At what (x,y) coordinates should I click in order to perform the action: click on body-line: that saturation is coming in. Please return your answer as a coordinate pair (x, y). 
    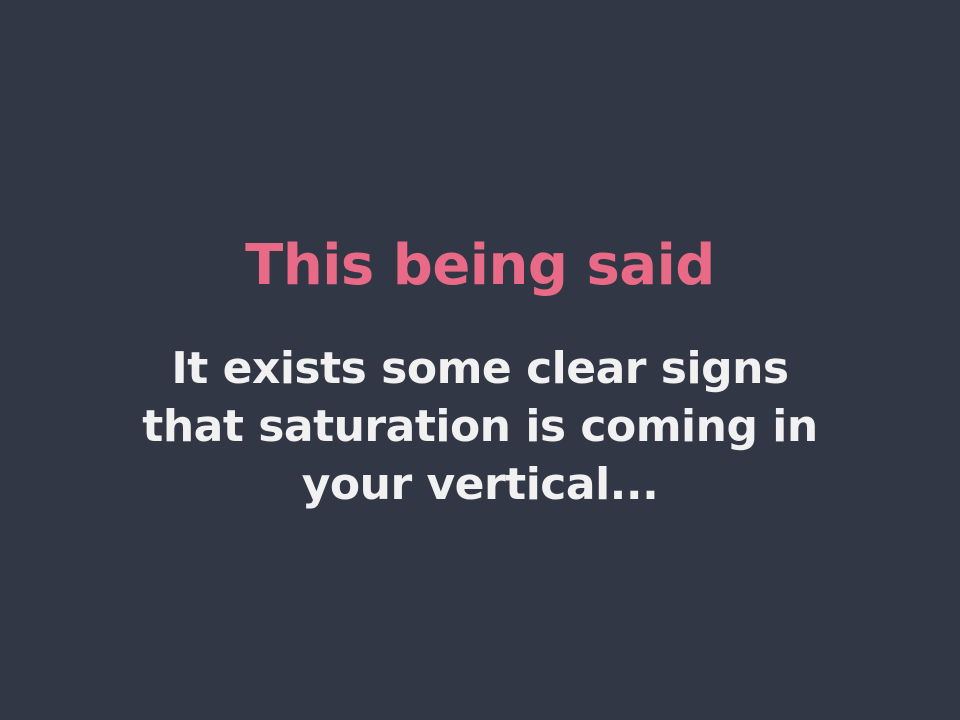
    Looking at the image, I should click on (480, 426).